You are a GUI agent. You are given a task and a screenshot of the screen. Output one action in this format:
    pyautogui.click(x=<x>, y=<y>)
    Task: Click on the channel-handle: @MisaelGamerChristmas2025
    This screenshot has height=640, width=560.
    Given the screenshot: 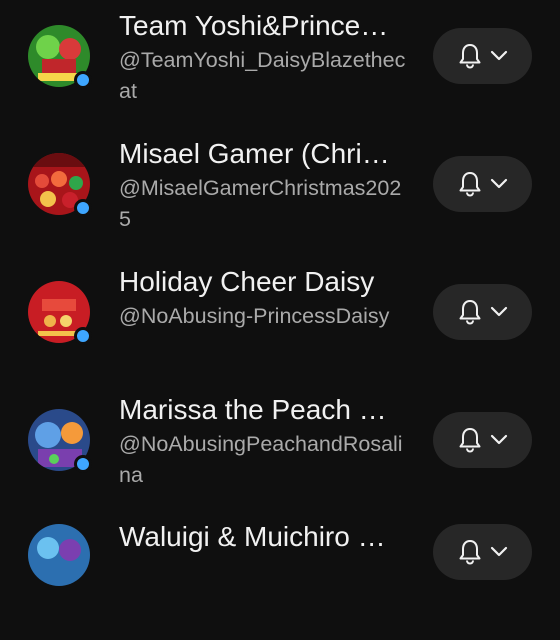 What is the action you would take?
    pyautogui.click(x=260, y=203)
    